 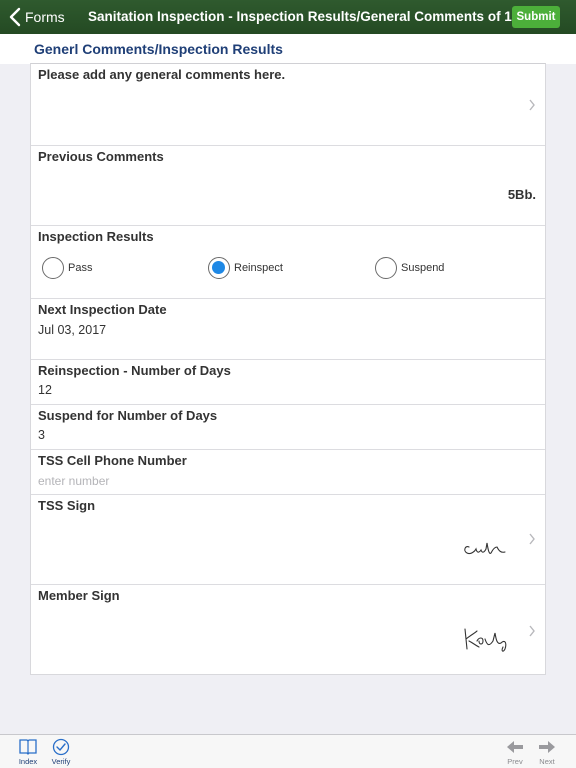 What do you see at coordinates (102, 309) in the screenshot?
I see `next-inspection-date-label: Next Inspection Date` at bounding box center [102, 309].